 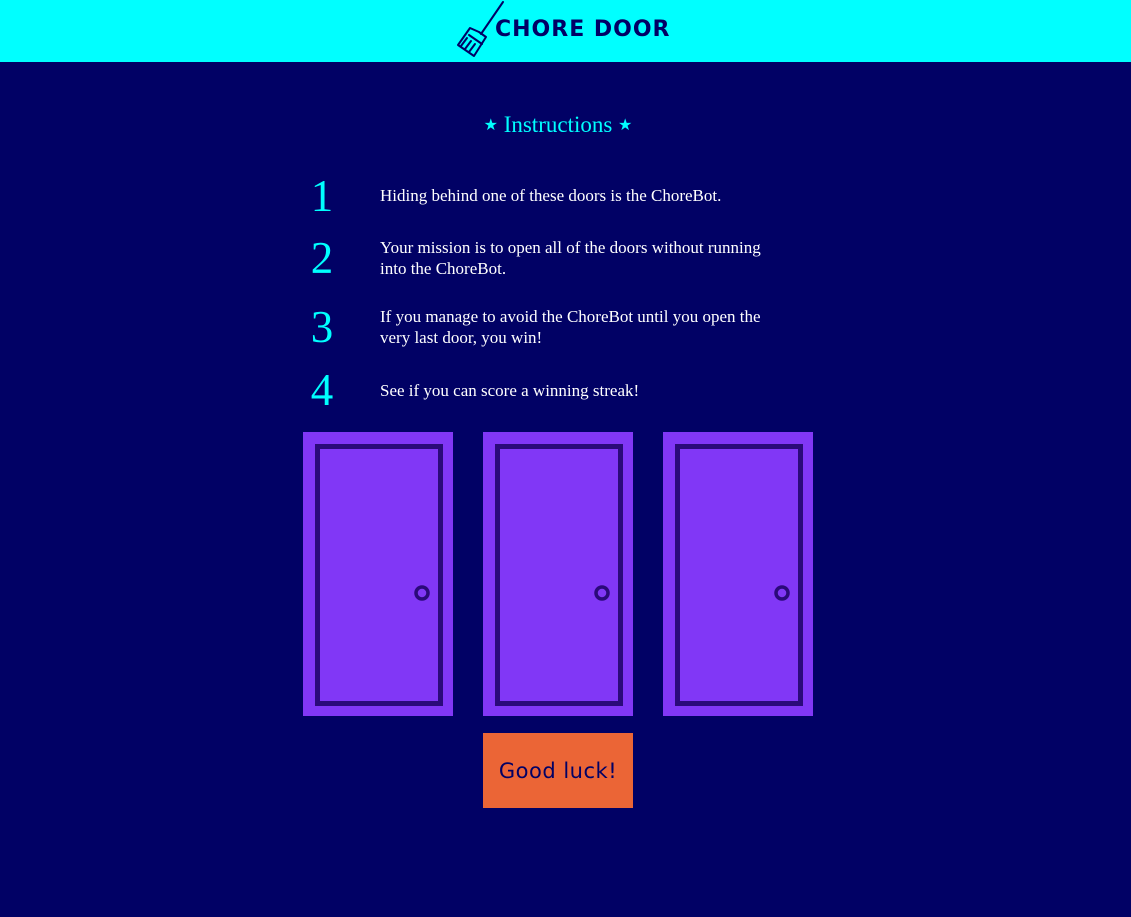 What do you see at coordinates (510, 390) in the screenshot?
I see `step-text-4: See if you can score a winning streak!` at bounding box center [510, 390].